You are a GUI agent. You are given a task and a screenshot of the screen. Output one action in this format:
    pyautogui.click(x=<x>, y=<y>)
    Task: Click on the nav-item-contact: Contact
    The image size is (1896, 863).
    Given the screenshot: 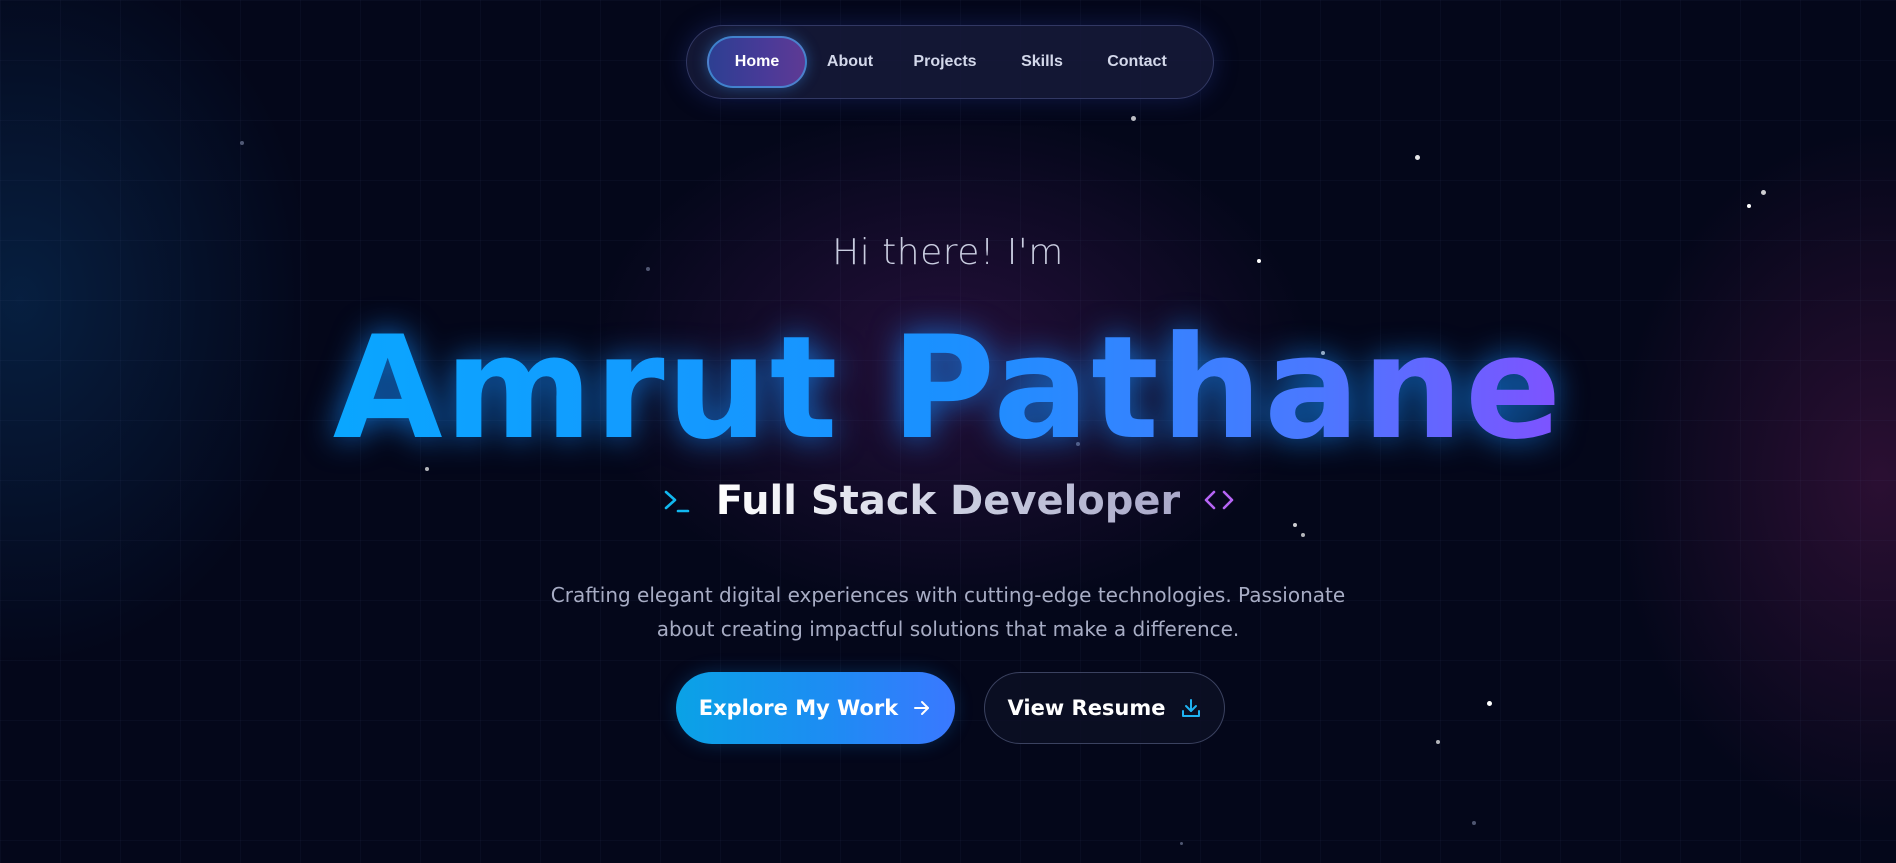 What is the action you would take?
    pyautogui.click(x=1137, y=62)
    